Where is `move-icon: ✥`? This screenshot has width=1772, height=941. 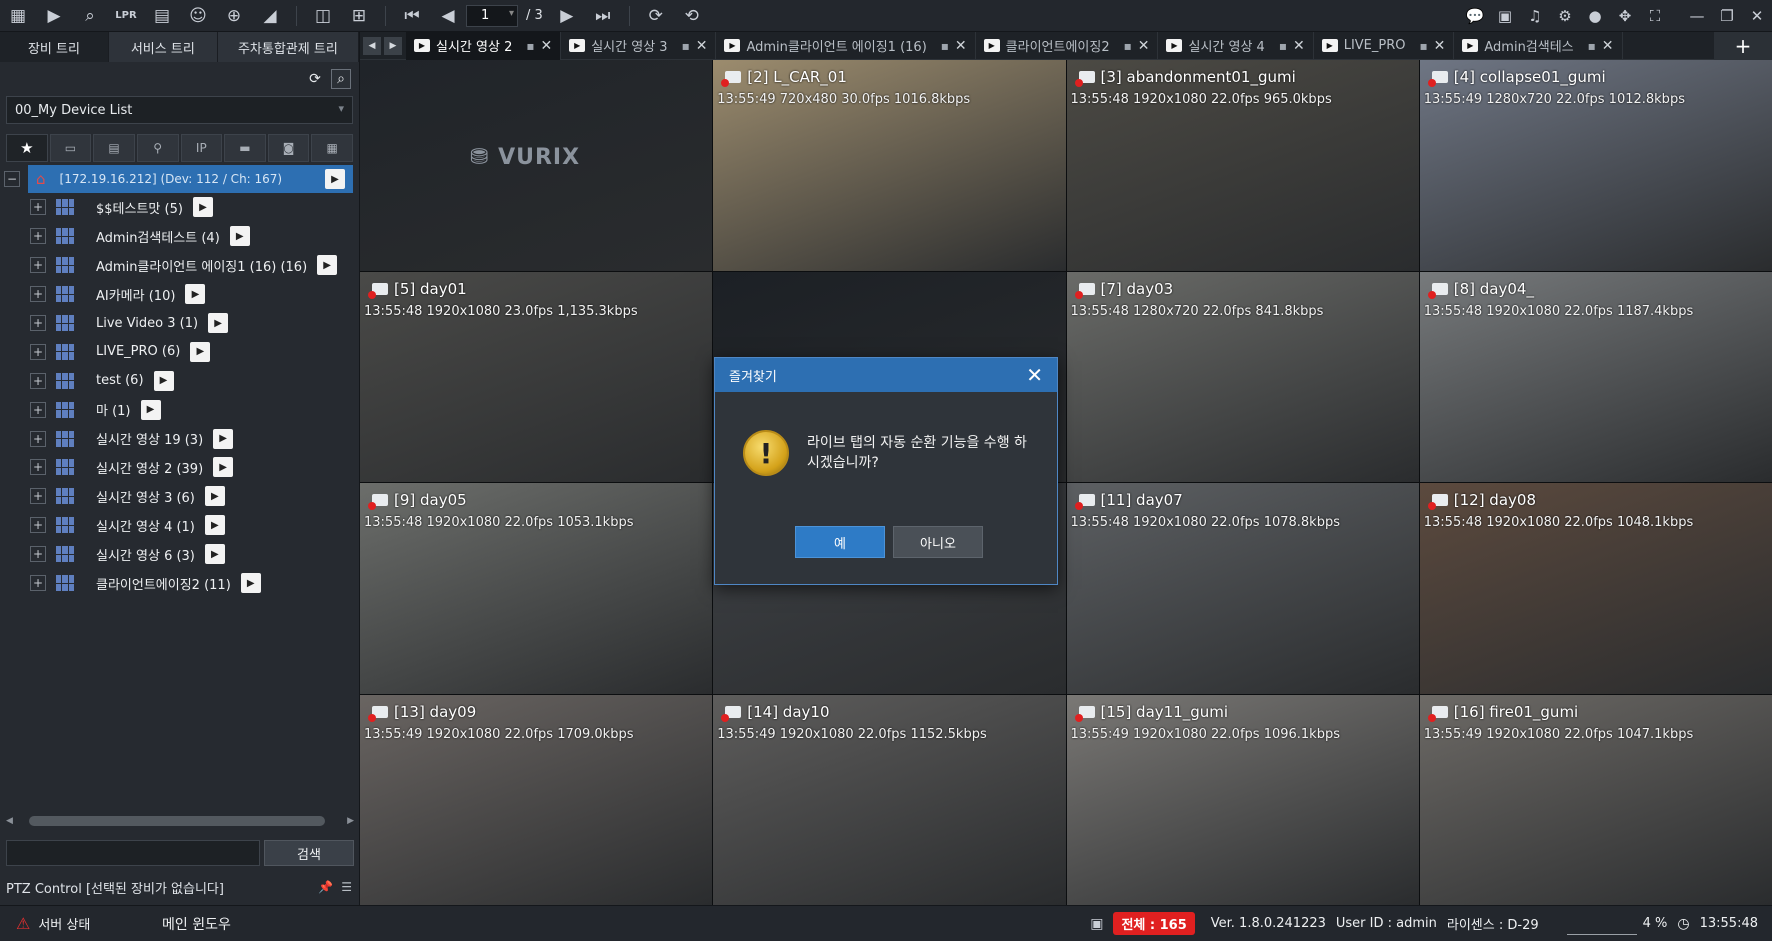 move-icon: ✥ is located at coordinates (1625, 16).